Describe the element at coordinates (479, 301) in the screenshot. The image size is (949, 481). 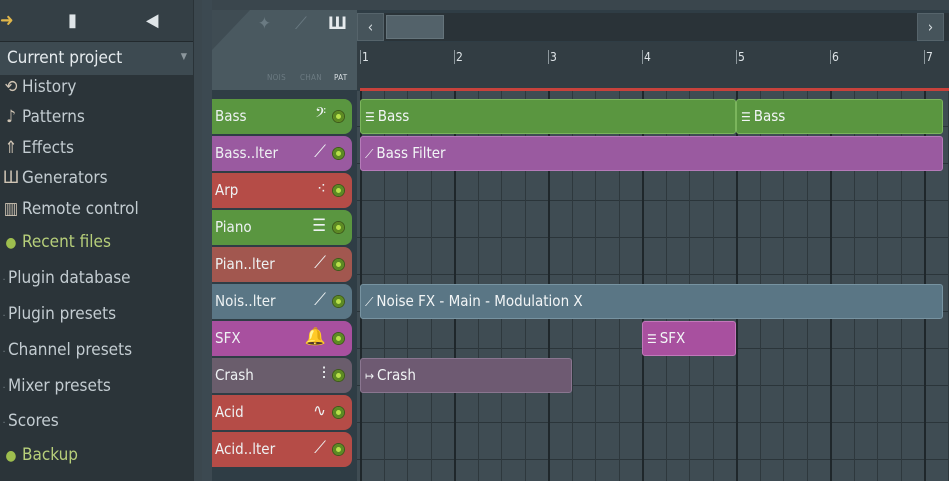
I see `clip-label: Noise FX - Main - Modulation X` at that location.